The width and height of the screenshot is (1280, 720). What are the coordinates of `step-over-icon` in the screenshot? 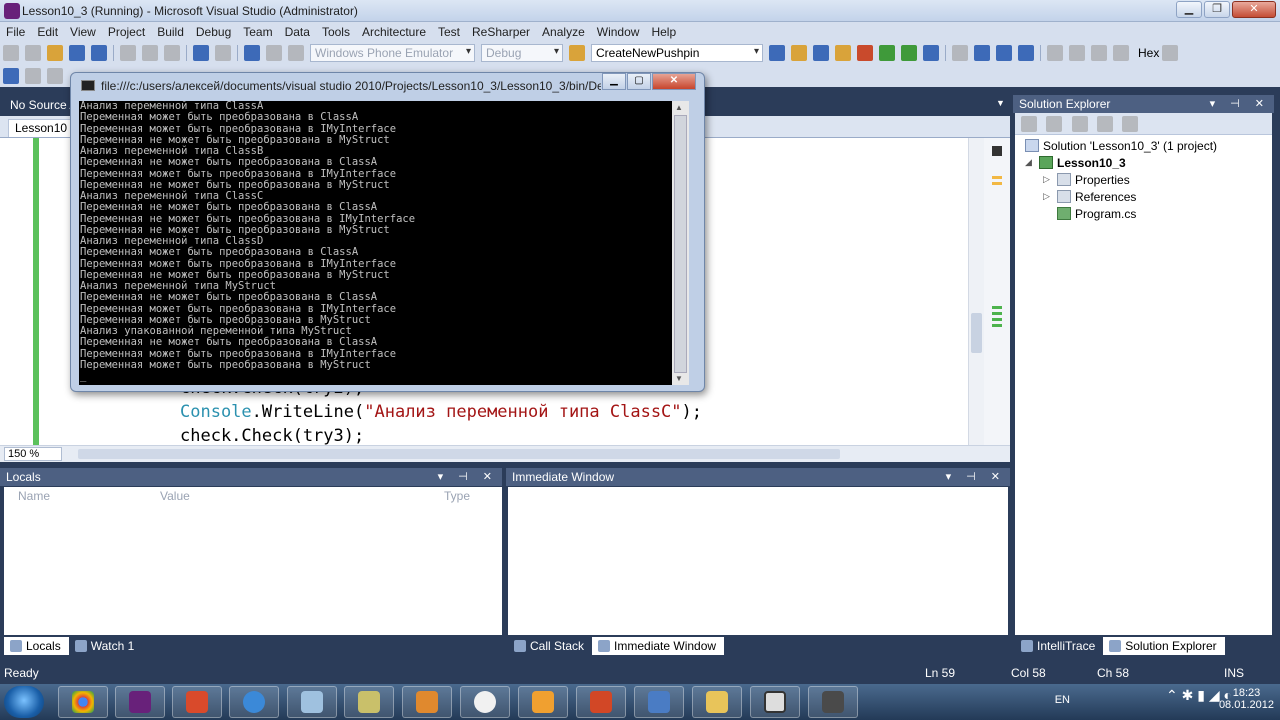 It's located at (1077, 53).